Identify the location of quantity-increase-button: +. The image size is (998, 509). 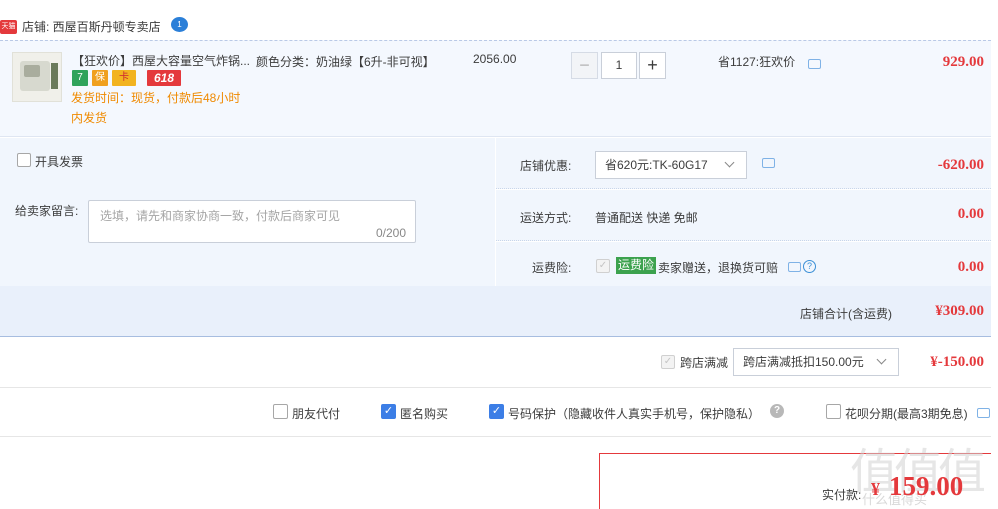
(652, 65).